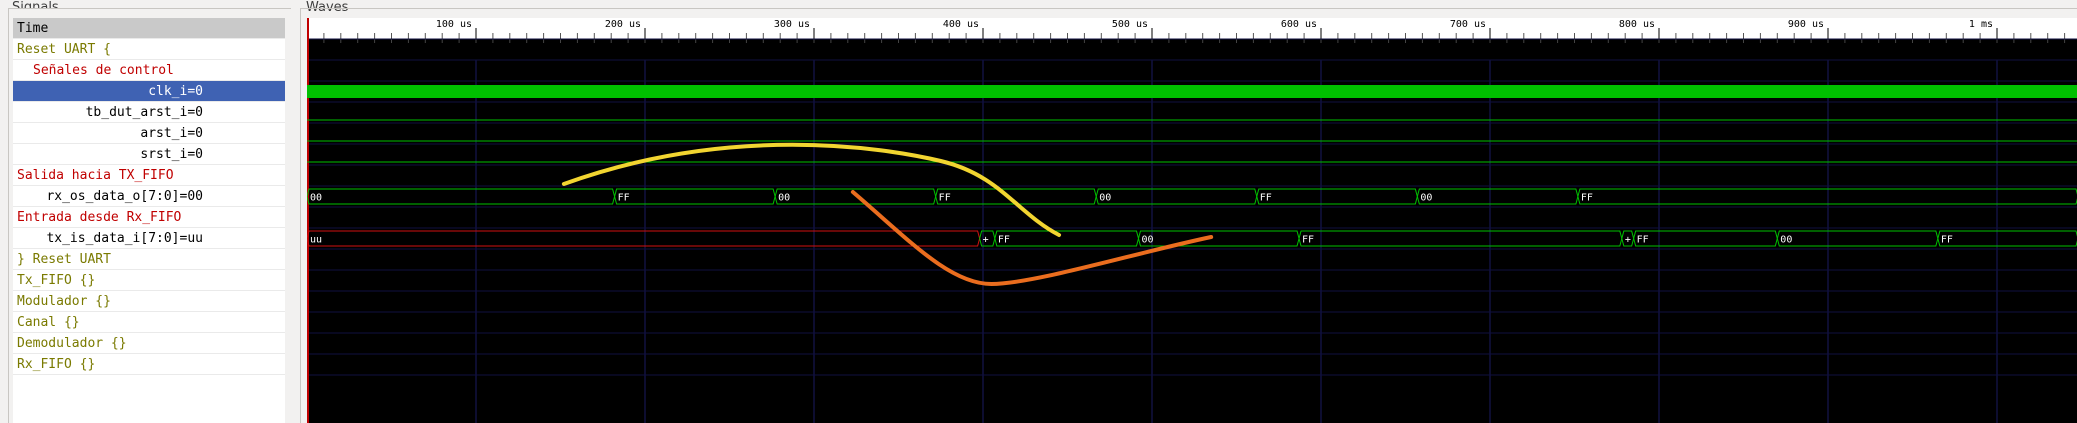 This screenshot has height=423, width=2077. I want to click on ruler-tick-label: 300 us, so click(792, 24).